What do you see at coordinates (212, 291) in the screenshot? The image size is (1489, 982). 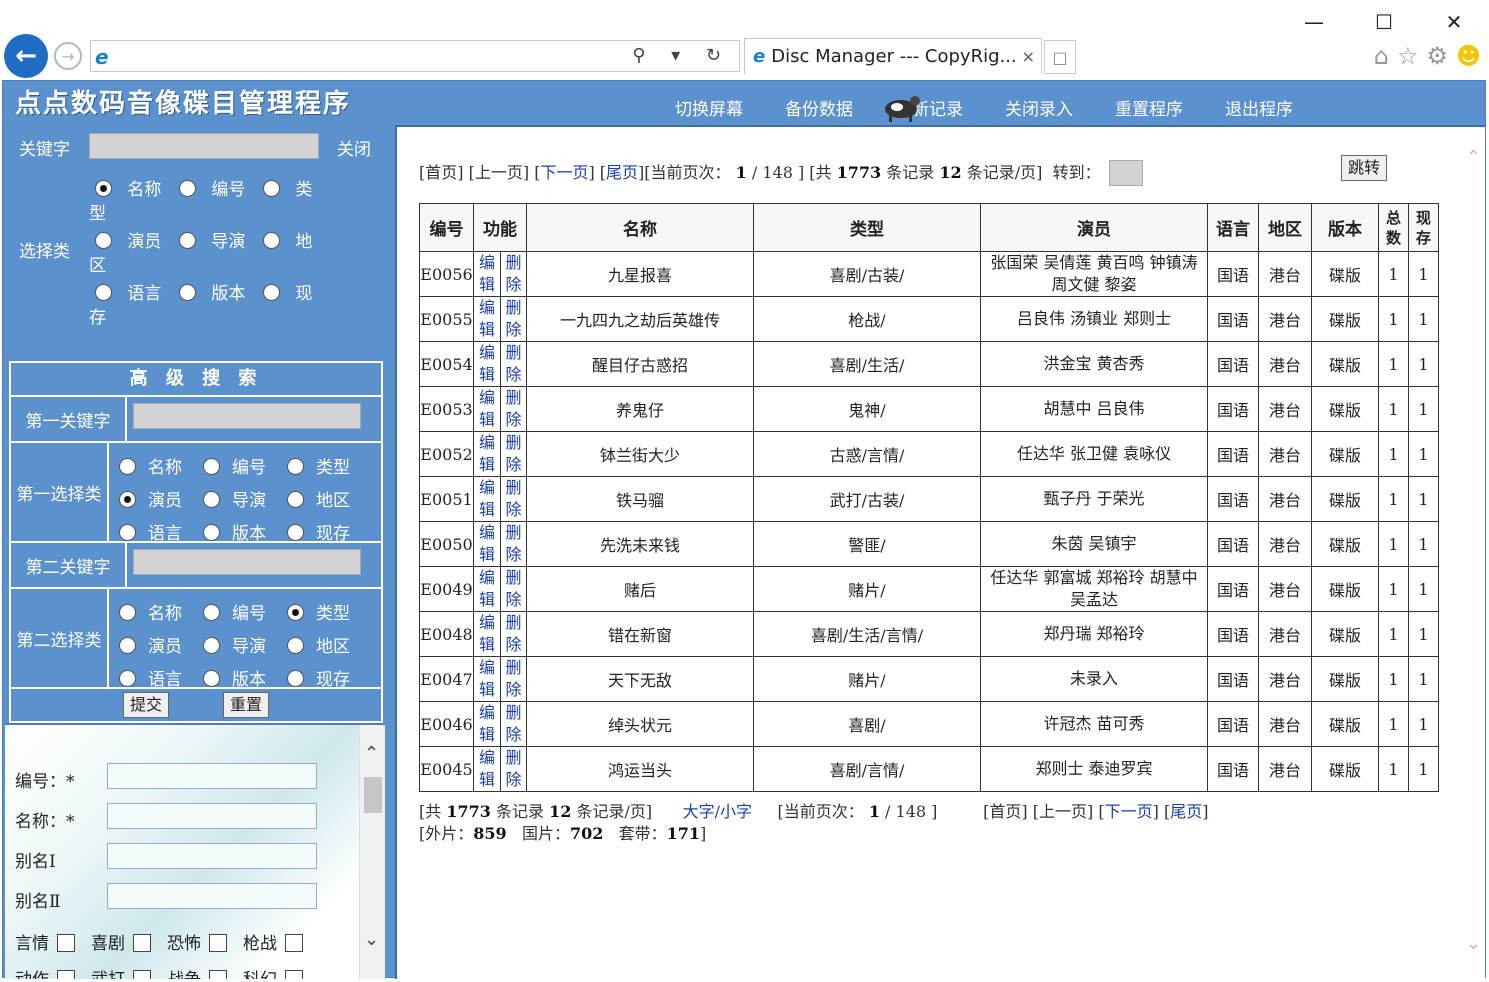 I see `class-option-version: 版本` at bounding box center [212, 291].